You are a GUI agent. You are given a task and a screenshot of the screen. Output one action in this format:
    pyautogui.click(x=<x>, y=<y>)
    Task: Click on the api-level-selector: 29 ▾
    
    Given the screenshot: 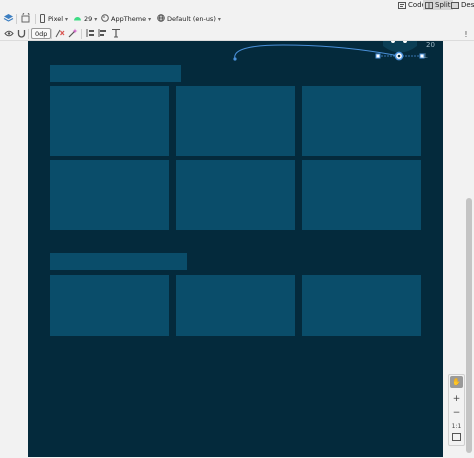 What is the action you would take?
    pyautogui.click(x=85, y=19)
    